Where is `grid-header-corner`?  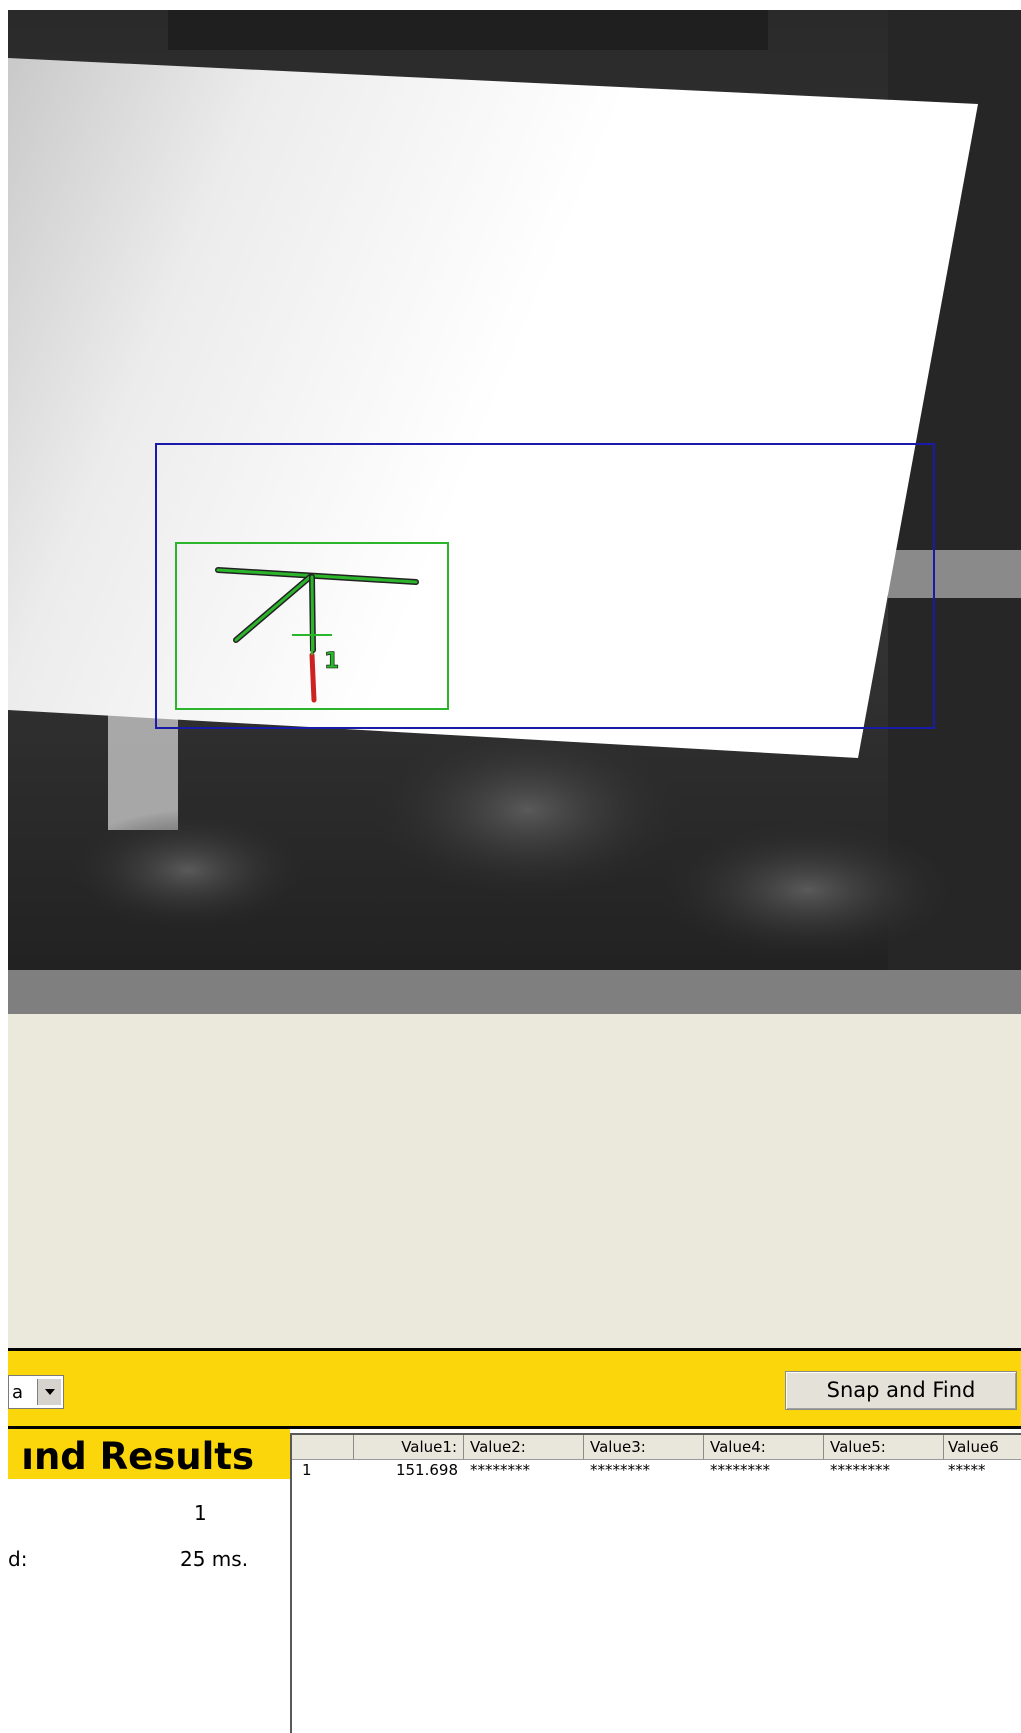 grid-header-corner is located at coordinates (323, 1447).